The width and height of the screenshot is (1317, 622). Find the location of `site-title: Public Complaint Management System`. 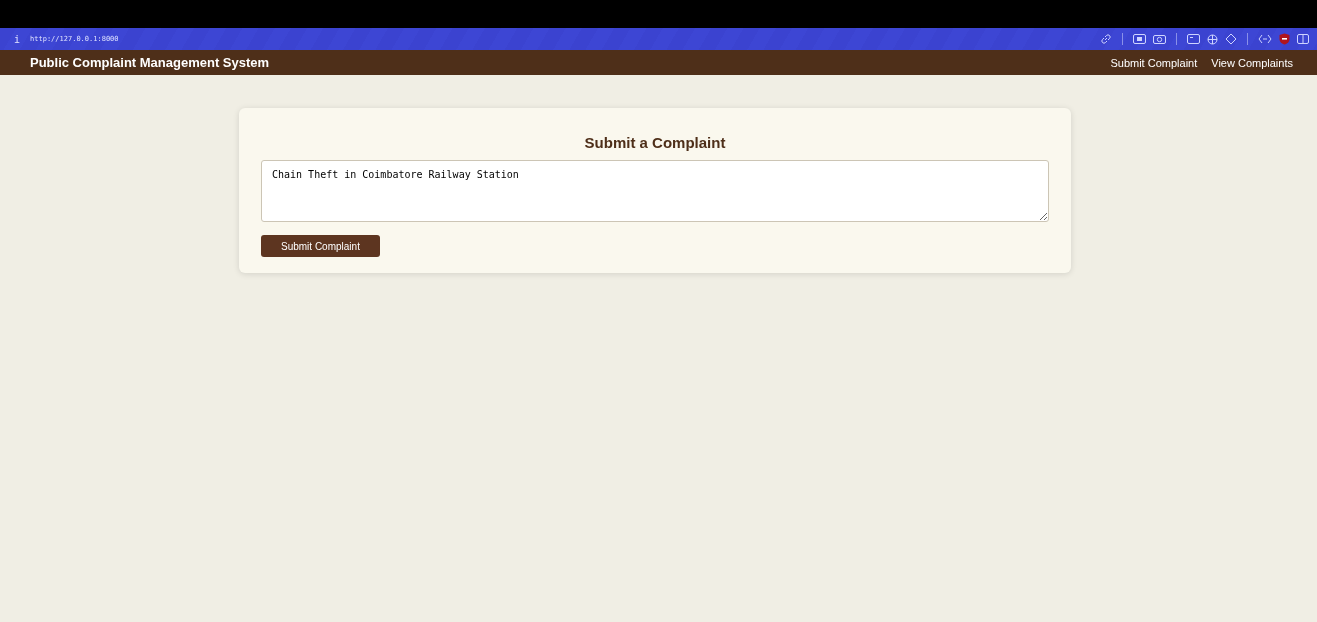

site-title: Public Complaint Management System is located at coordinates (150, 62).